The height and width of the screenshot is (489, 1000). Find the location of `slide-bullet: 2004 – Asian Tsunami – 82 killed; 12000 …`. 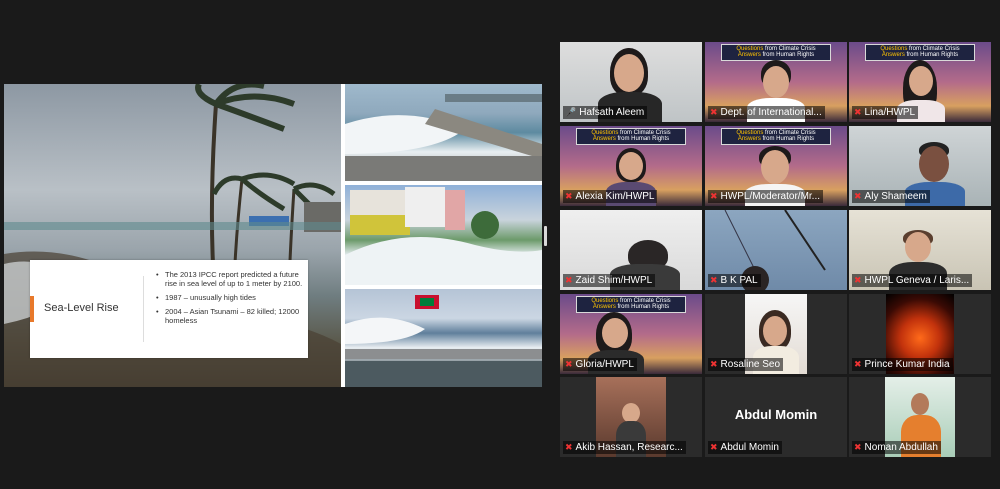

slide-bullet: 2004 – Asian Tsunami – 82 killed; 12000 … is located at coordinates (231, 316).